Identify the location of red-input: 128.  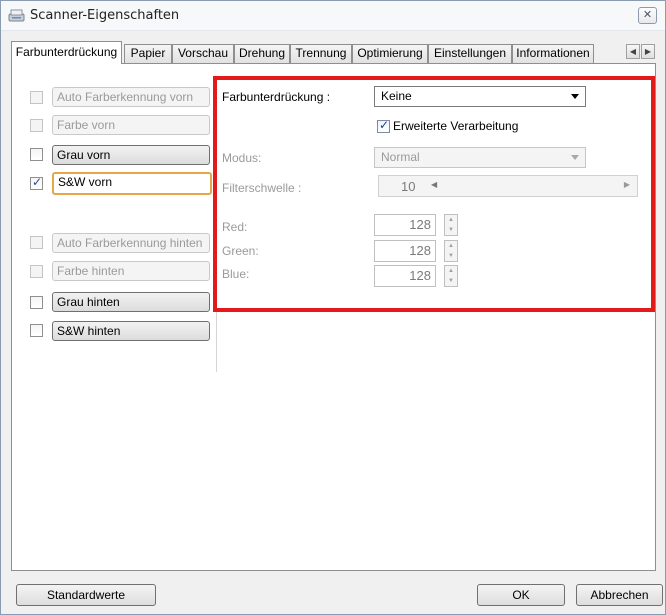
(405, 225).